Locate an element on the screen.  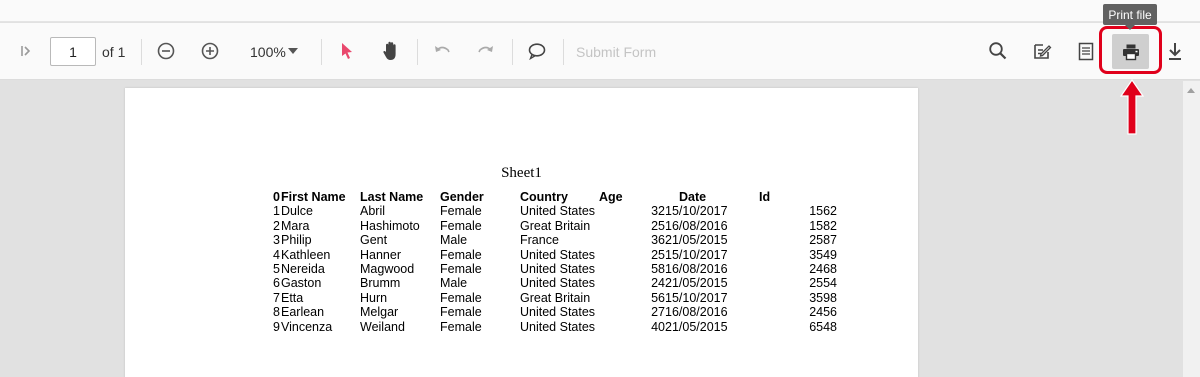
search-icon is located at coordinates (998, 51).